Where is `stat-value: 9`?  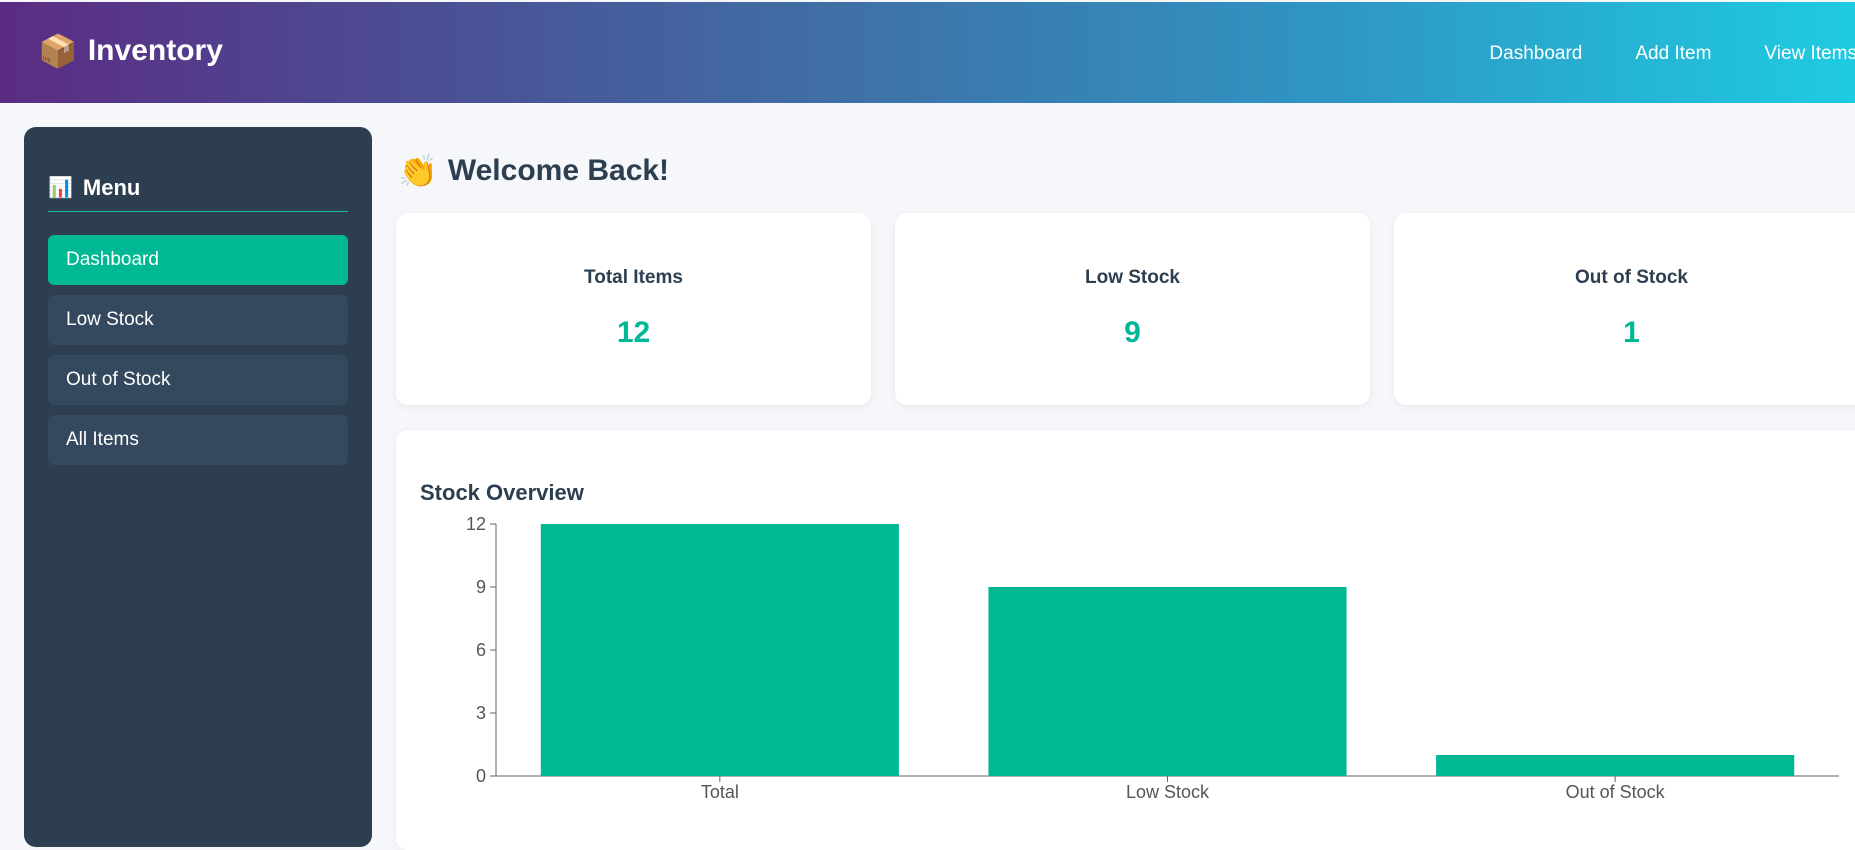 stat-value: 9 is located at coordinates (1132, 332).